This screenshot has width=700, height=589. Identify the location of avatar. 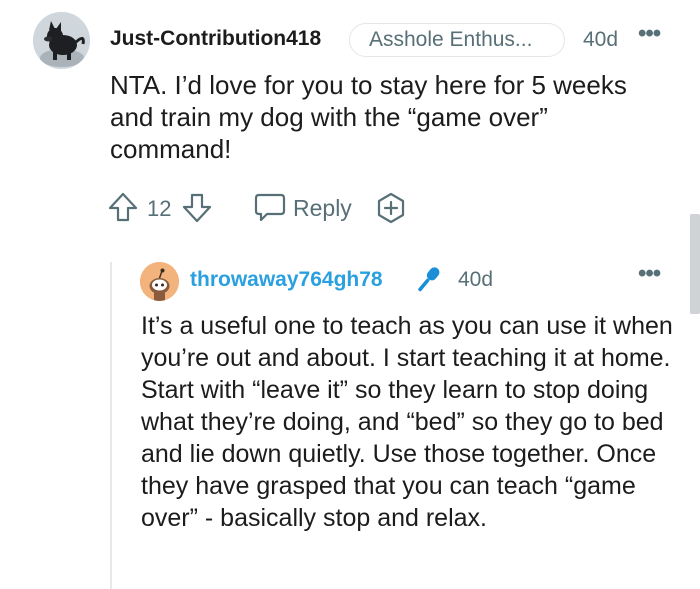
(61, 40).